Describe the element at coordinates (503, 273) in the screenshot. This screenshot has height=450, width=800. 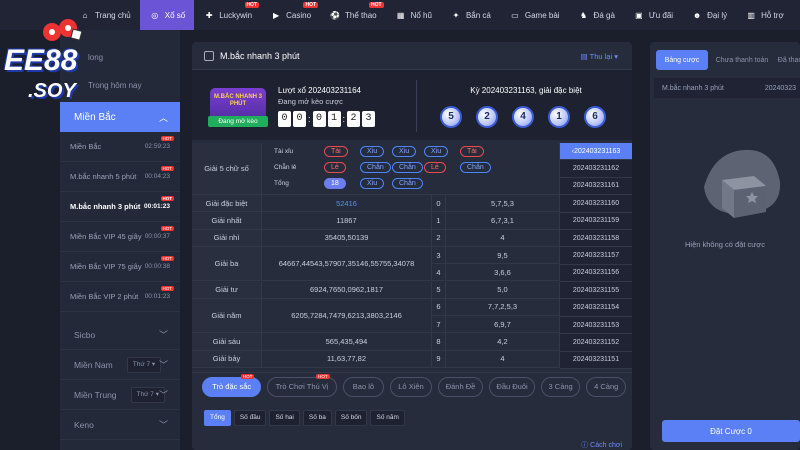
I see `tail-values: 3,6,6` at that location.